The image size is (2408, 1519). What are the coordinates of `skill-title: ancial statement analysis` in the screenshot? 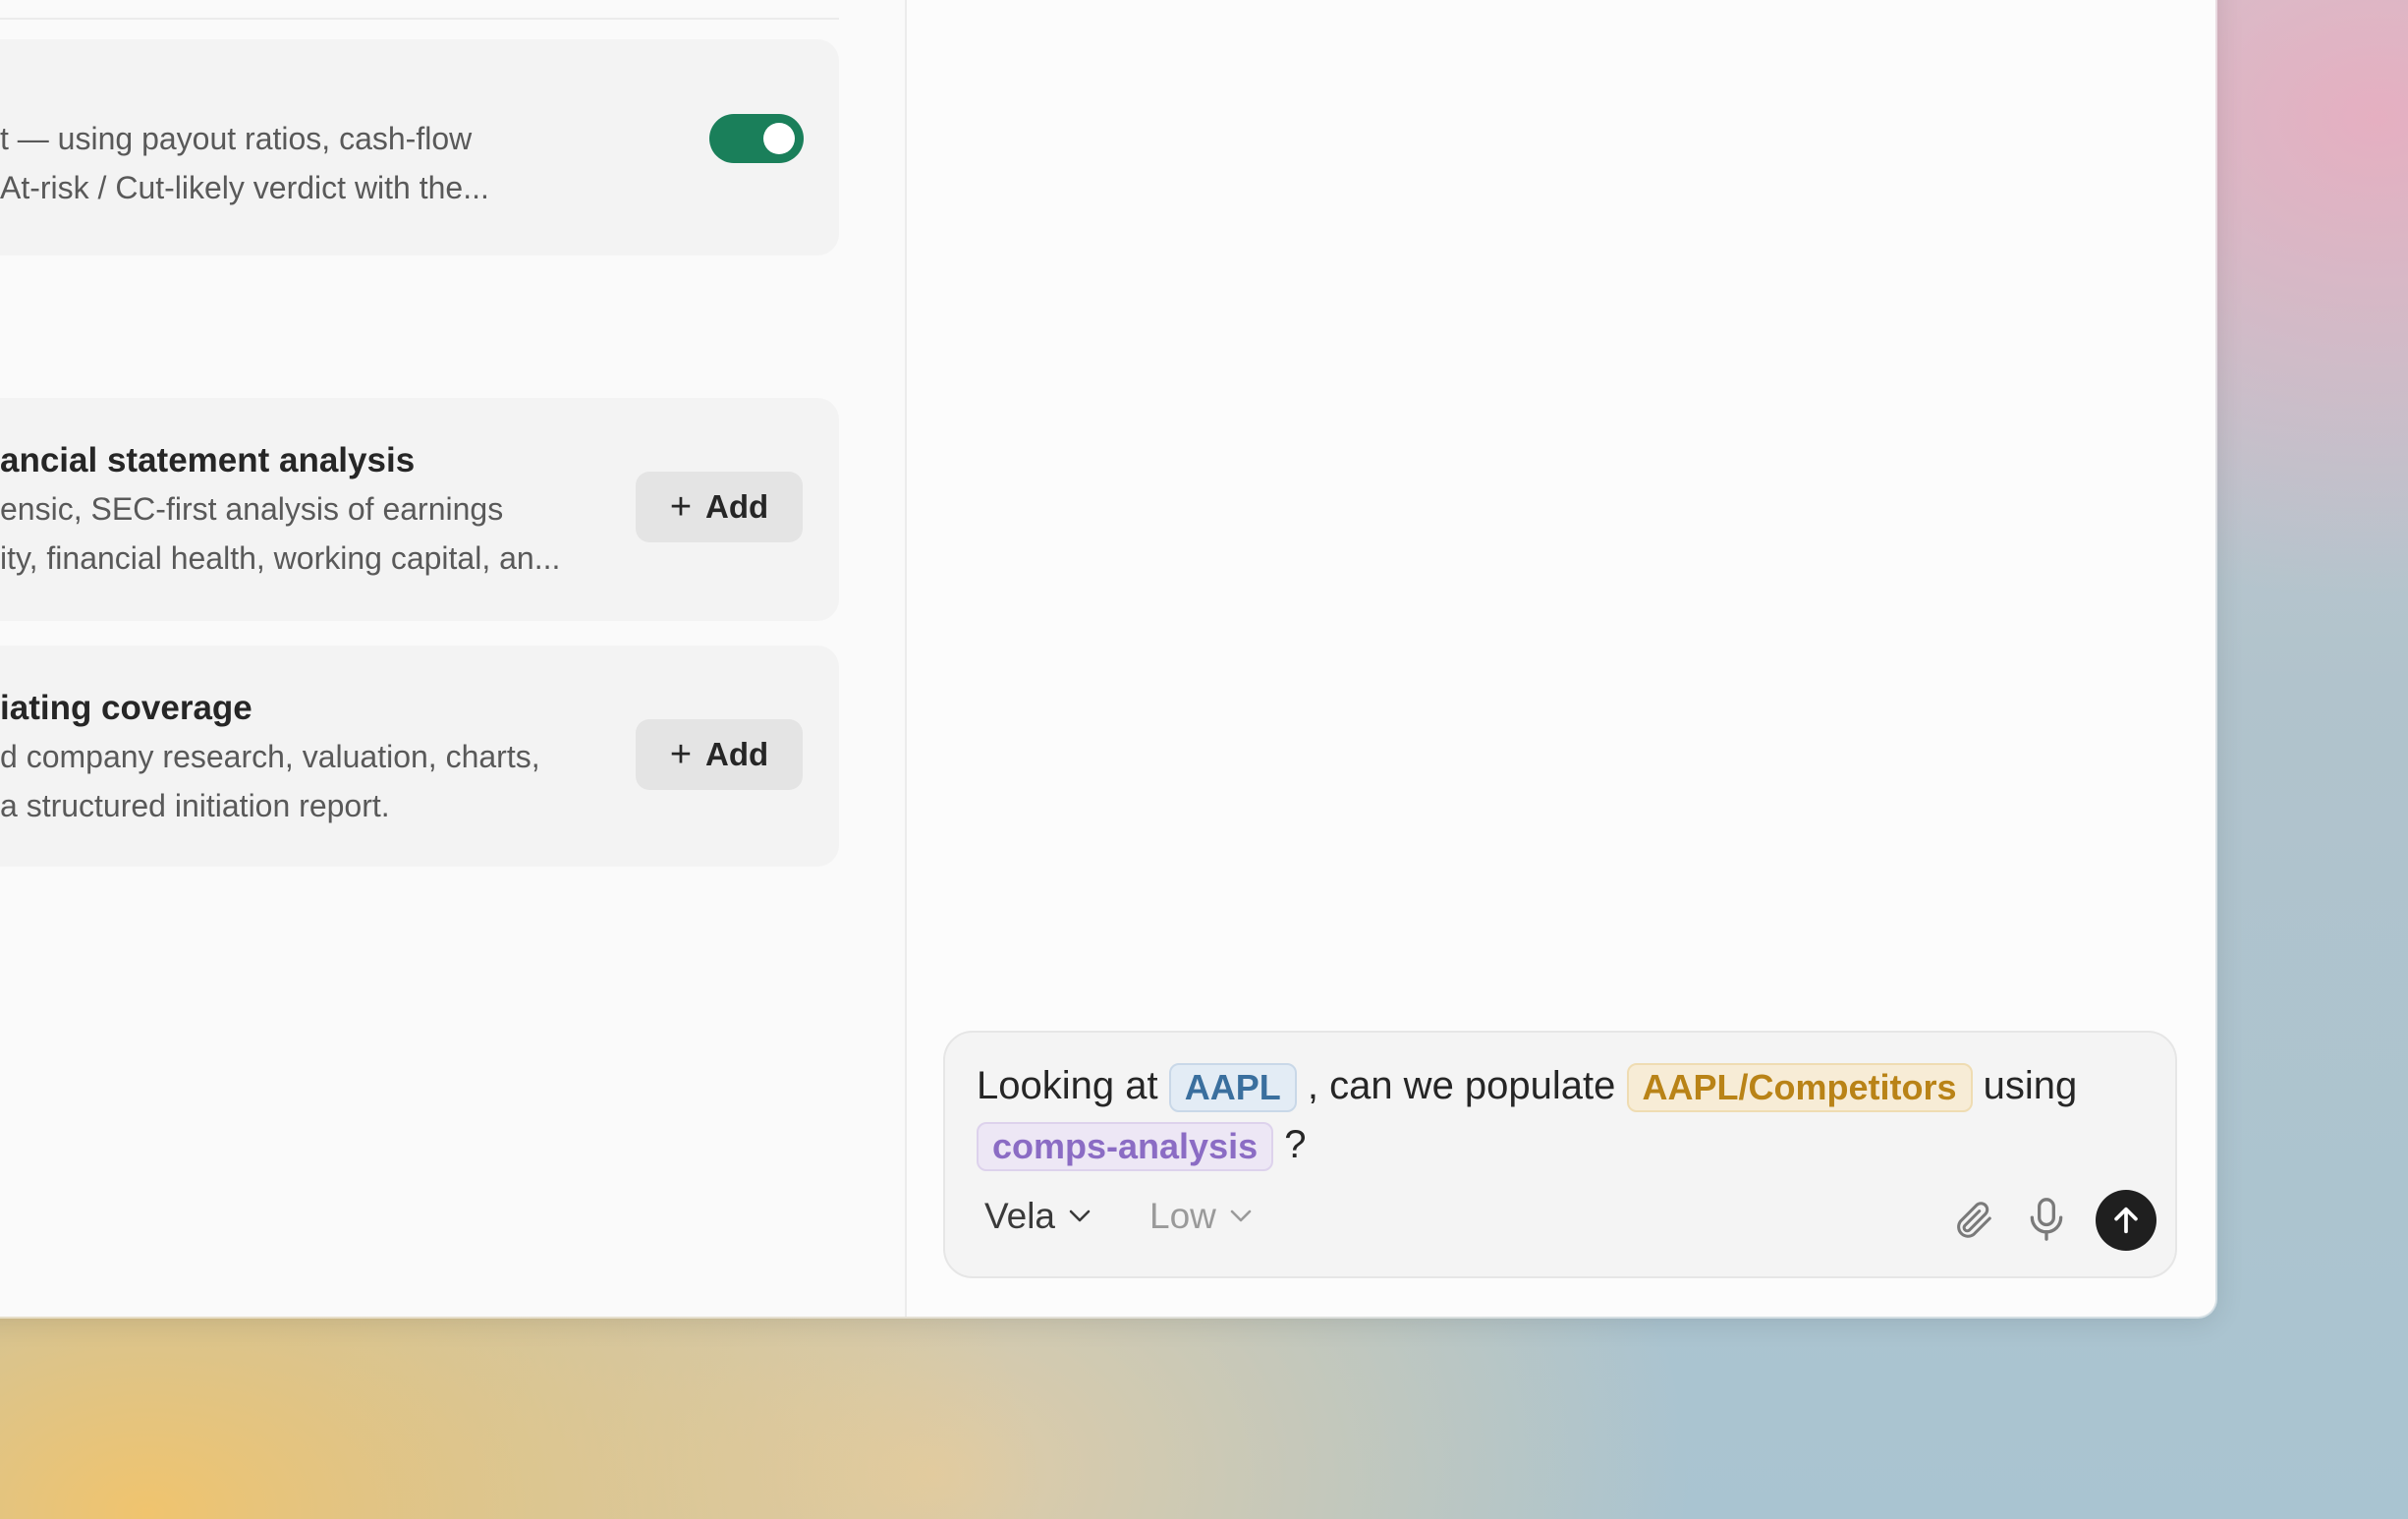 It's located at (208, 460).